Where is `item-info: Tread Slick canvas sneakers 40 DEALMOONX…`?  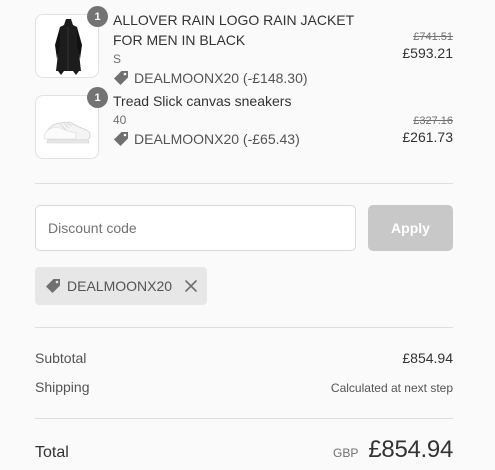
item-info: Tread Slick canvas sneakers 40 DEALMOONX… is located at coordinates (238, 119).